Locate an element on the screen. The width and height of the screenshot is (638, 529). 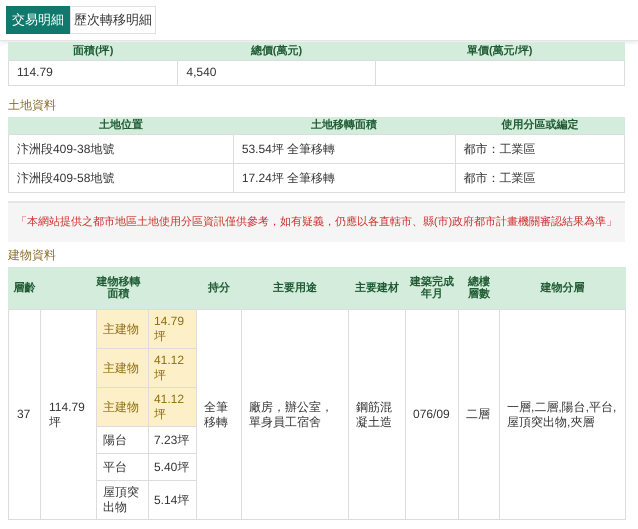
table-cell: 陽台 is located at coordinates (122, 440).